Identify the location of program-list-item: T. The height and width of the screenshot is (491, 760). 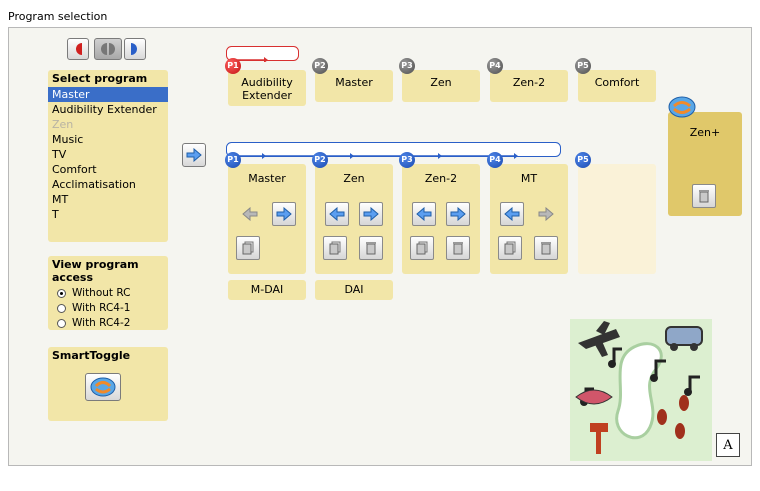
(108, 214).